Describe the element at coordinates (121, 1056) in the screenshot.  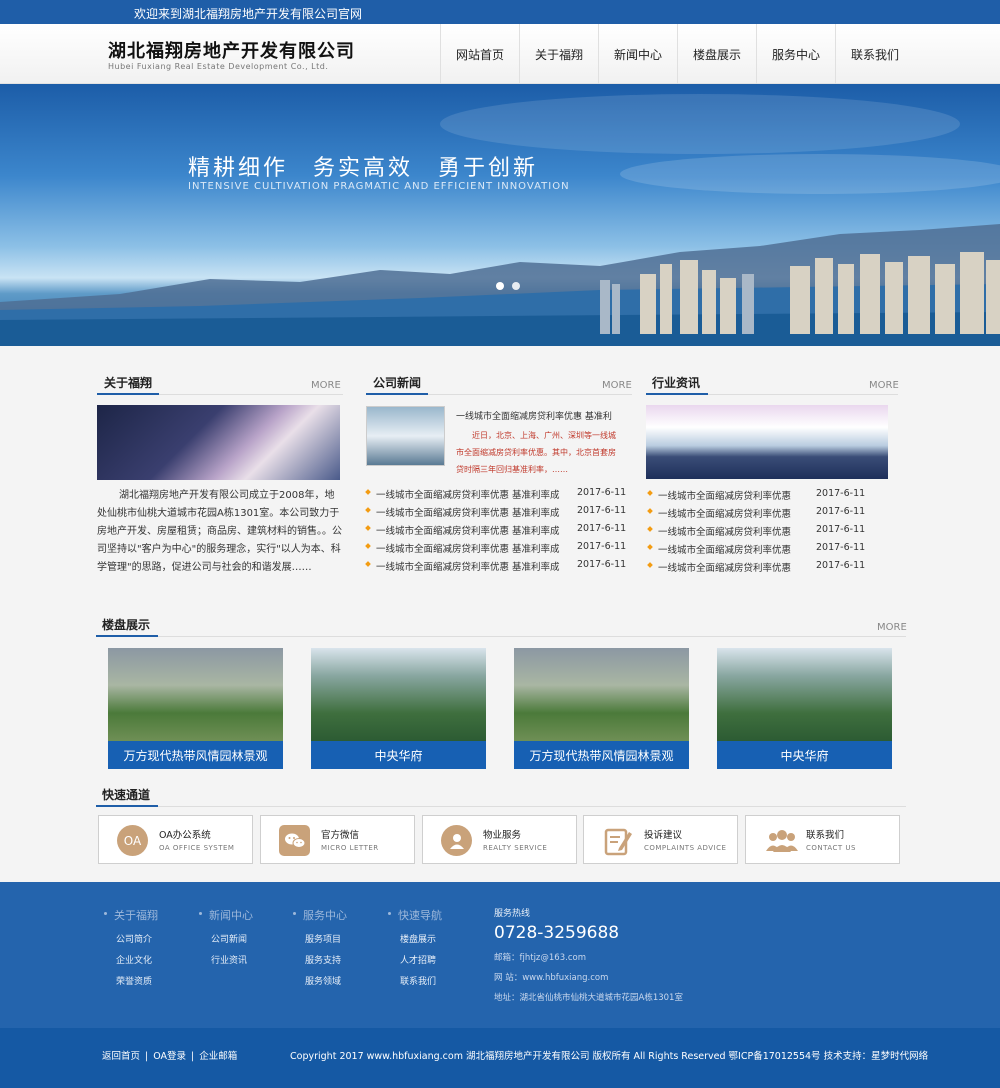
I see `back-home-link: 返回首页` at that location.